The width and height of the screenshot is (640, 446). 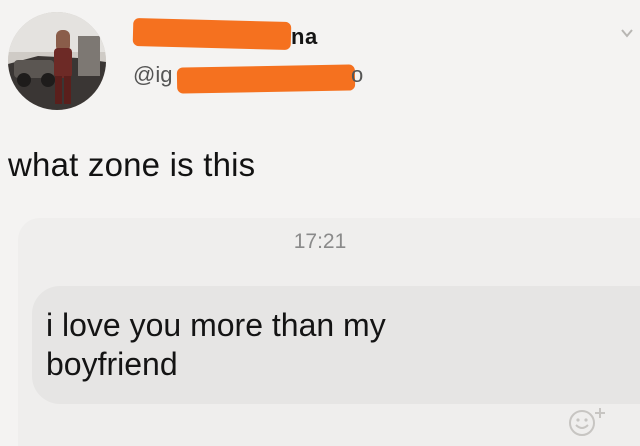 What do you see at coordinates (153, 74) in the screenshot?
I see `username-visible-start: @ig` at bounding box center [153, 74].